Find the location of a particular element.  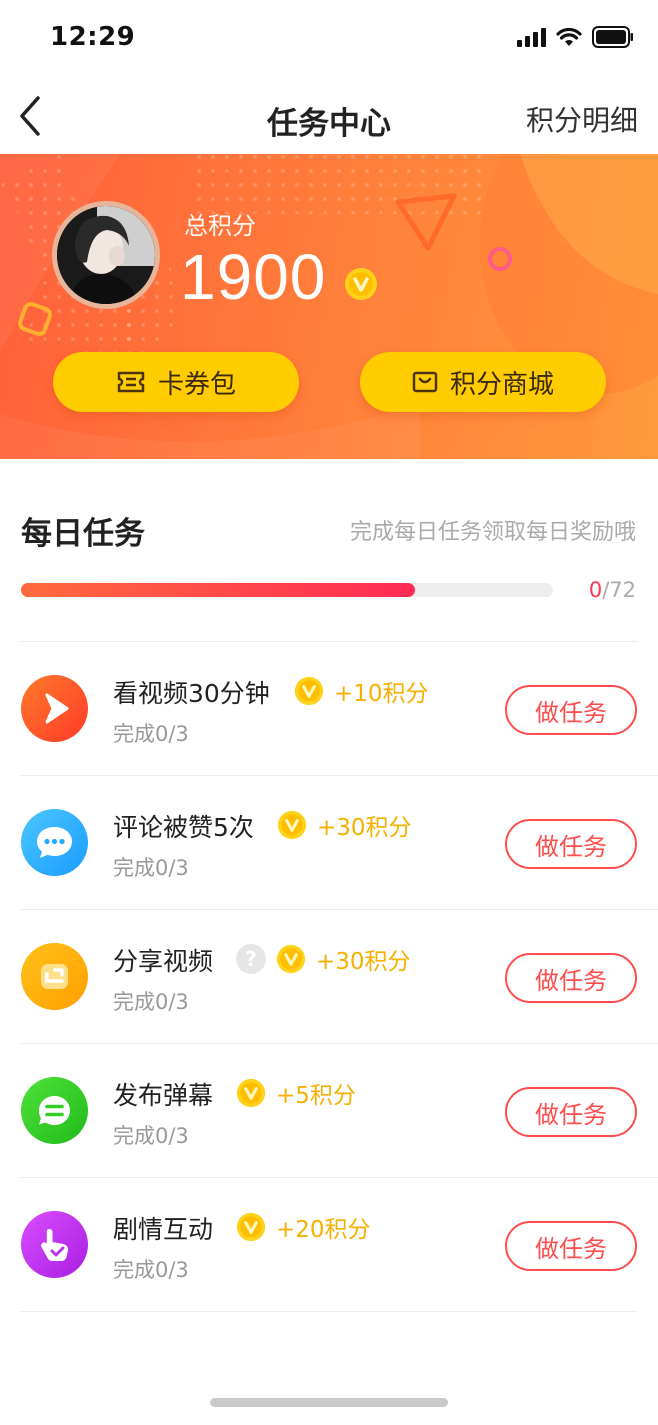

task-item-comment-likes: 评论被赞5次 +30积分 完成0/3 做任务 is located at coordinates (329, 843).